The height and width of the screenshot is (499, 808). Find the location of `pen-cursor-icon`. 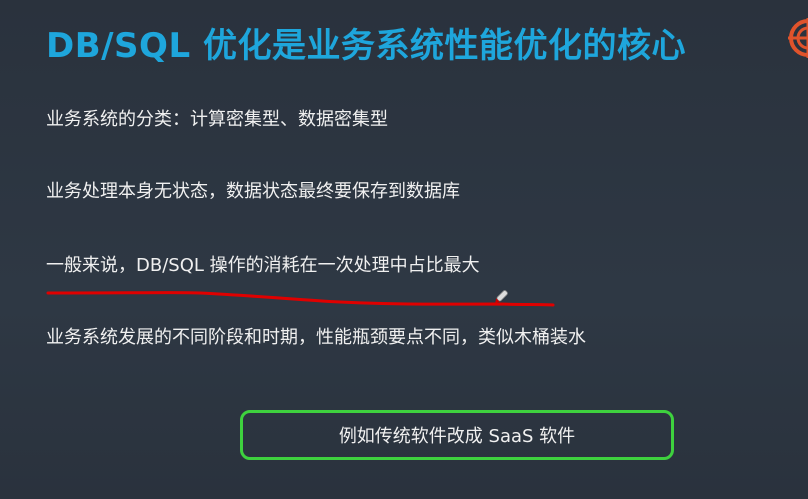

pen-cursor-icon is located at coordinates (501, 296).